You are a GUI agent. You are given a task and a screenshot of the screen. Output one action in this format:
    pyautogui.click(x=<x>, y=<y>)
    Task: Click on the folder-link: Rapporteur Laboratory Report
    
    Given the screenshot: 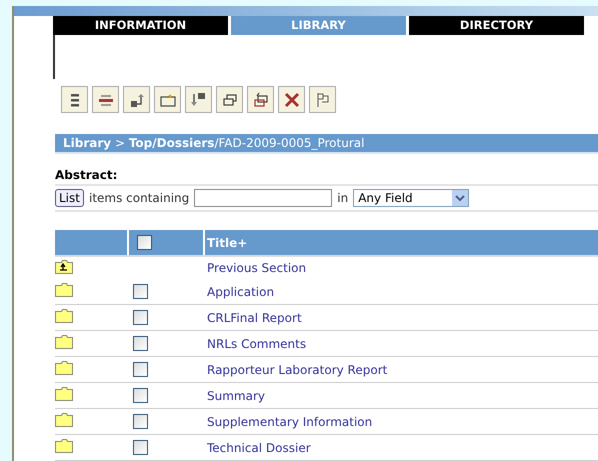 What is the action you would take?
    pyautogui.click(x=401, y=369)
    